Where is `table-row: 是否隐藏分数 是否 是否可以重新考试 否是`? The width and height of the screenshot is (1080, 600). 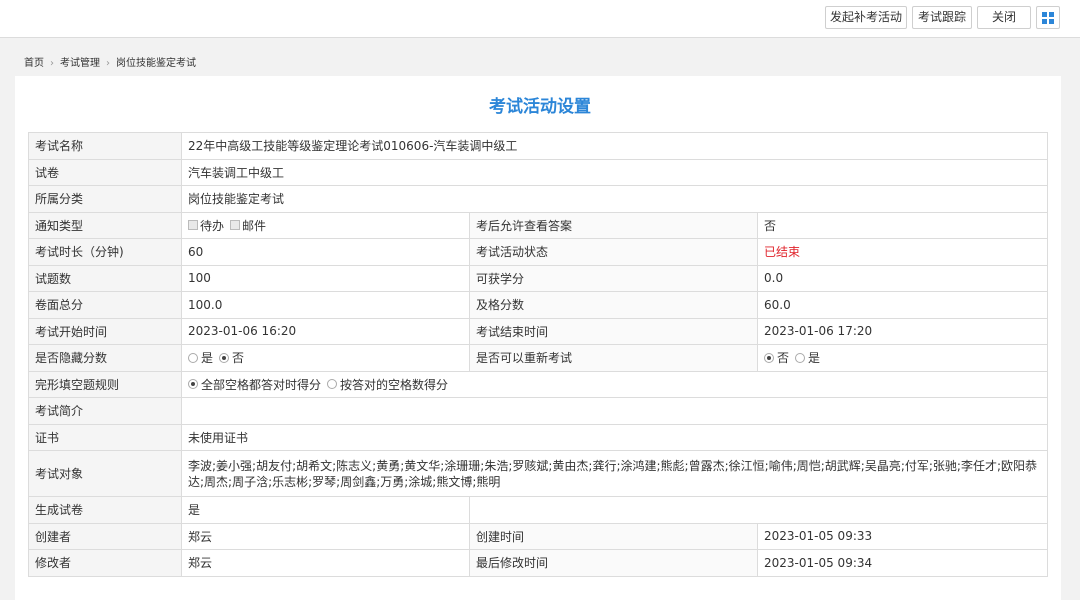
table-row: 是否隐藏分数 是否 是否可以重新考试 否是 is located at coordinates (538, 358).